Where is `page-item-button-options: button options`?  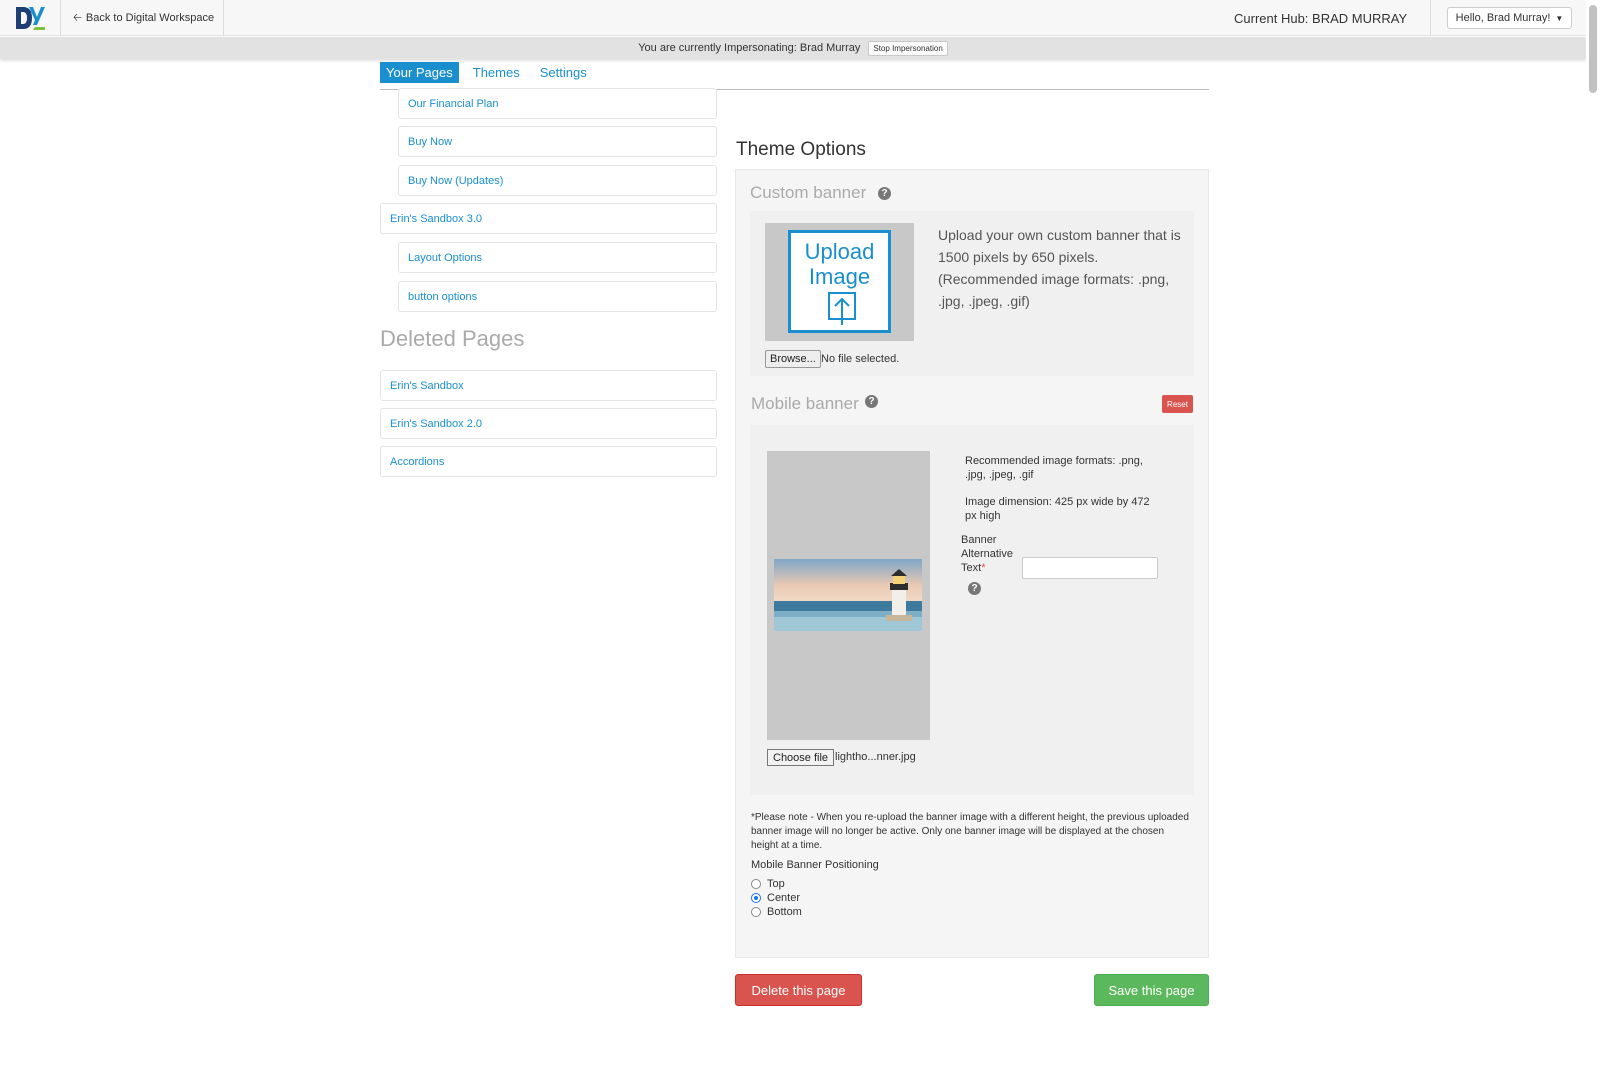
page-item-button-options: button options is located at coordinates (557, 296).